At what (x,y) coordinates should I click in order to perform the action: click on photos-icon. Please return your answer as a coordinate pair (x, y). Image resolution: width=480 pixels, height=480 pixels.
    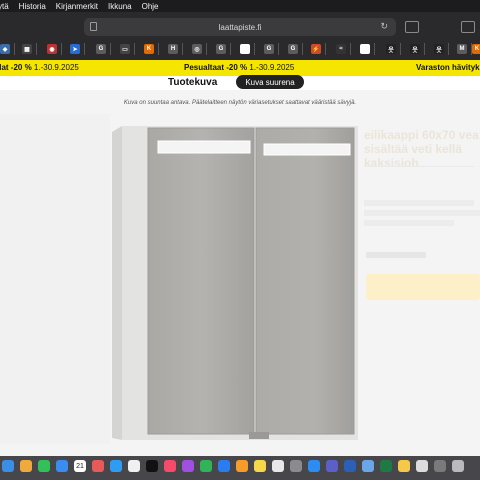
    Looking at the image, I should click on (26, 466).